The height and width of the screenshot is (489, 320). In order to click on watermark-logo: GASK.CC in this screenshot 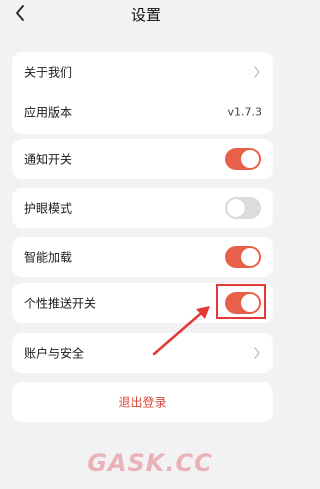, I will do `click(150, 463)`.